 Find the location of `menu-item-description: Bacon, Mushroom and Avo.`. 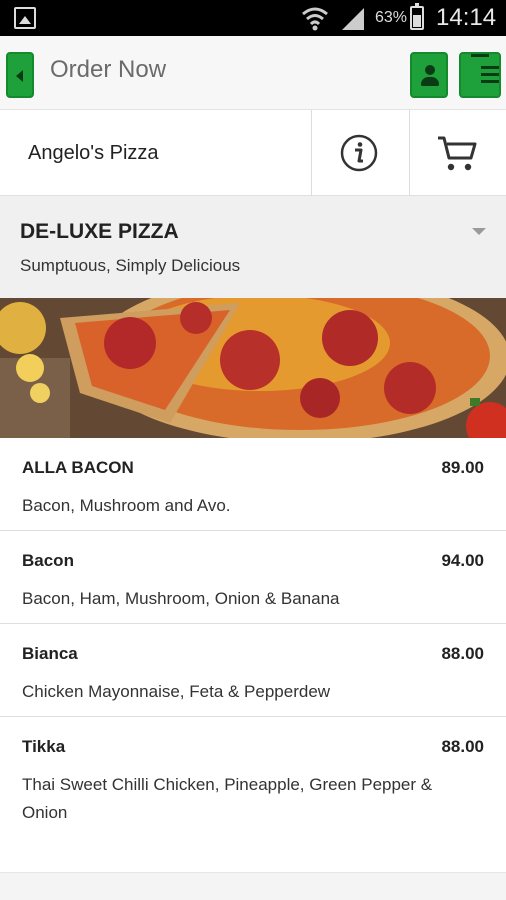

menu-item-description: Bacon, Mushroom and Avo. is located at coordinates (126, 505).